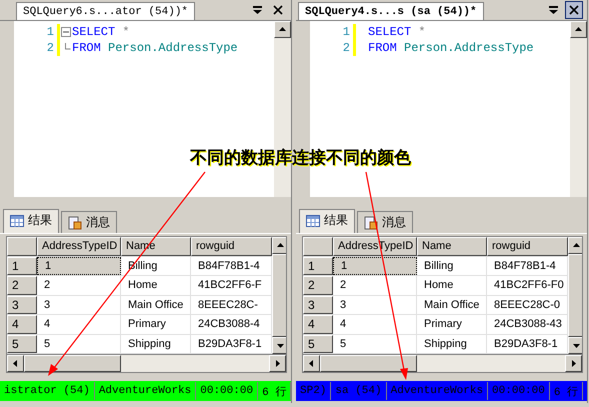 The height and width of the screenshot is (407, 589). What do you see at coordinates (106, 11) in the screenshot?
I see `document-tab: SQLQuery6.s...ator (54))*` at bounding box center [106, 11].